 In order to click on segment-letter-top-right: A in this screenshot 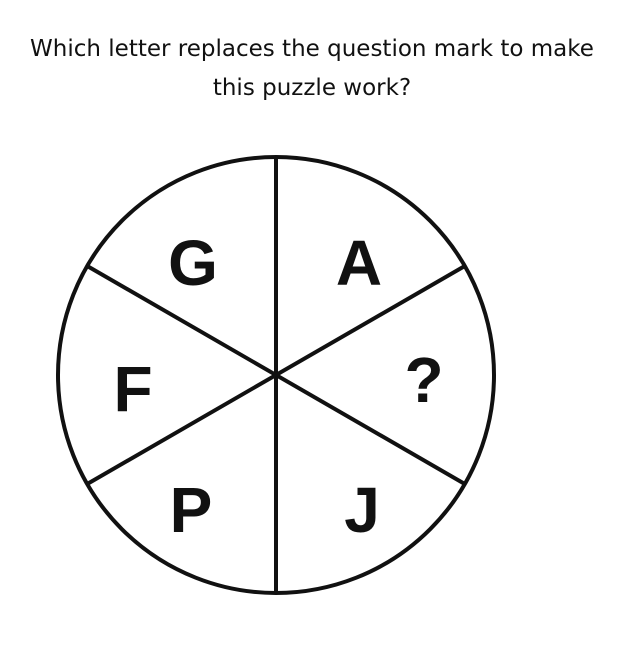, I will do `click(359, 263)`.